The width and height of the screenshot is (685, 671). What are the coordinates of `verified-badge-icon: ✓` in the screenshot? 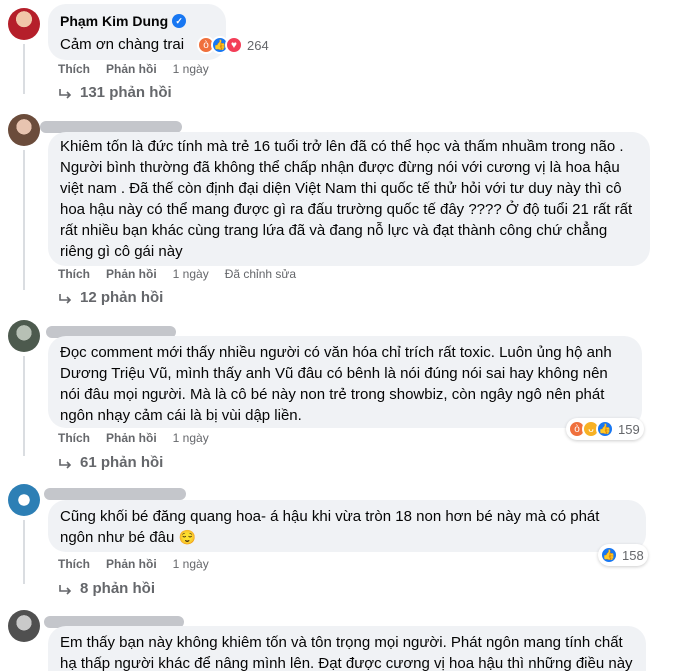 It's located at (179, 21).